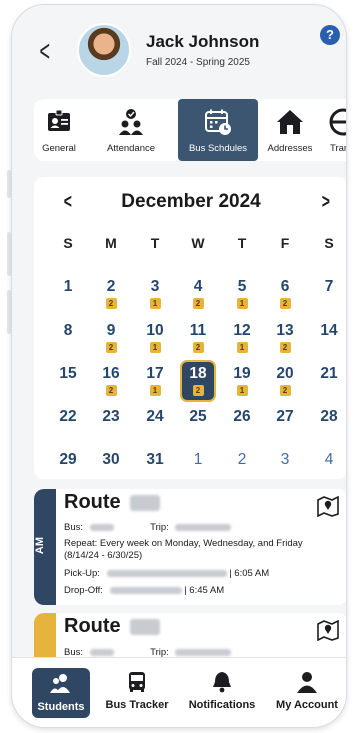 This screenshot has height=733, width=355. Describe the element at coordinates (285, 337) in the screenshot. I see `calendar-day: 13 2` at that location.